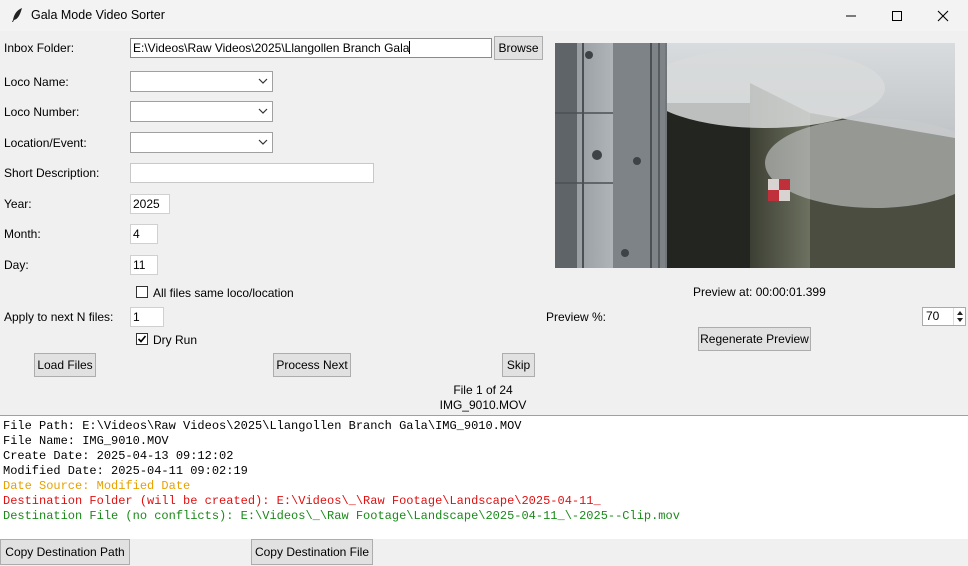 This screenshot has height=566, width=968. What do you see at coordinates (483, 405) in the screenshot?
I see `current-file-name: IMG_9010.MOV` at bounding box center [483, 405].